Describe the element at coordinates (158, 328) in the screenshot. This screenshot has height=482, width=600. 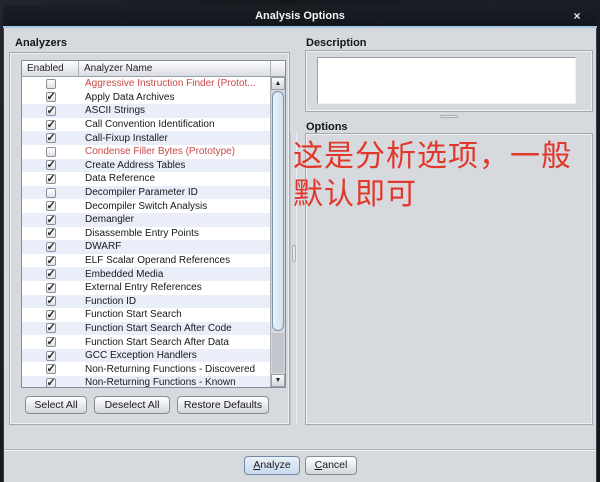
I see `analyzer-name-label: Function Start Search After Code` at that location.